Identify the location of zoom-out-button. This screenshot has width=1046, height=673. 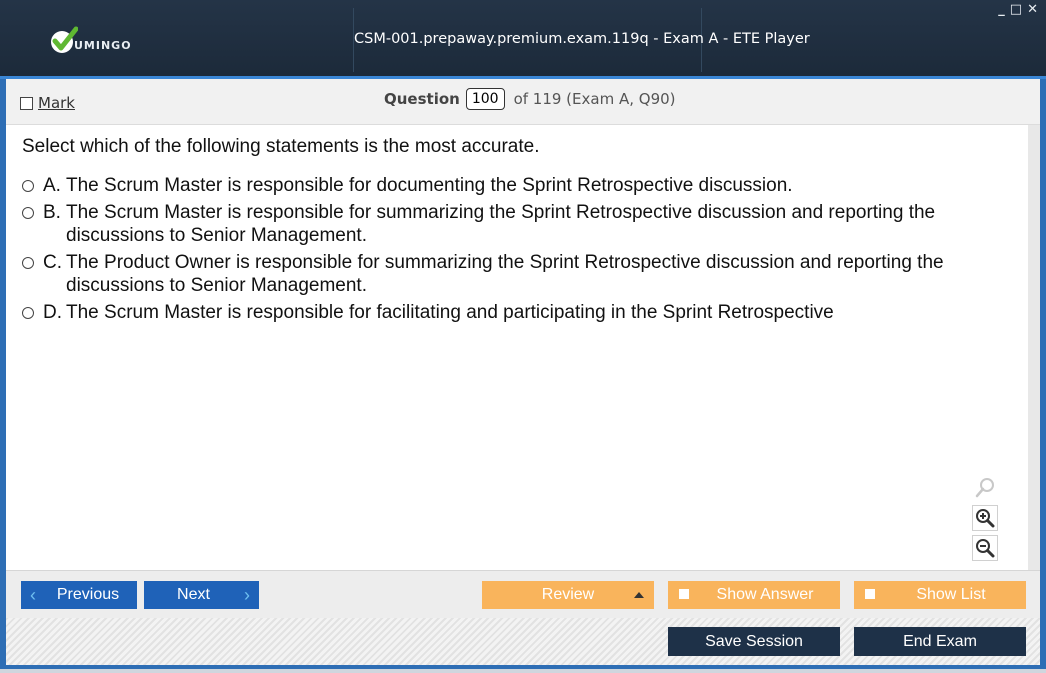
(985, 548).